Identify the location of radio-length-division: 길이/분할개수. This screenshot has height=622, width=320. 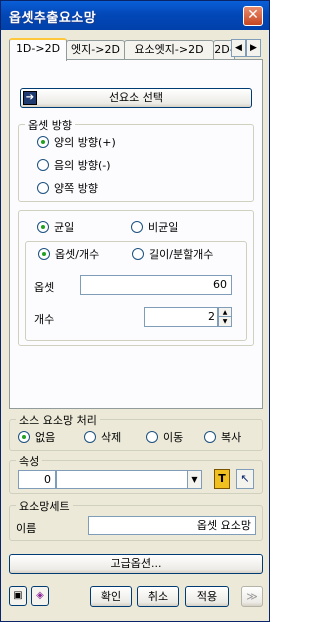
(172, 255).